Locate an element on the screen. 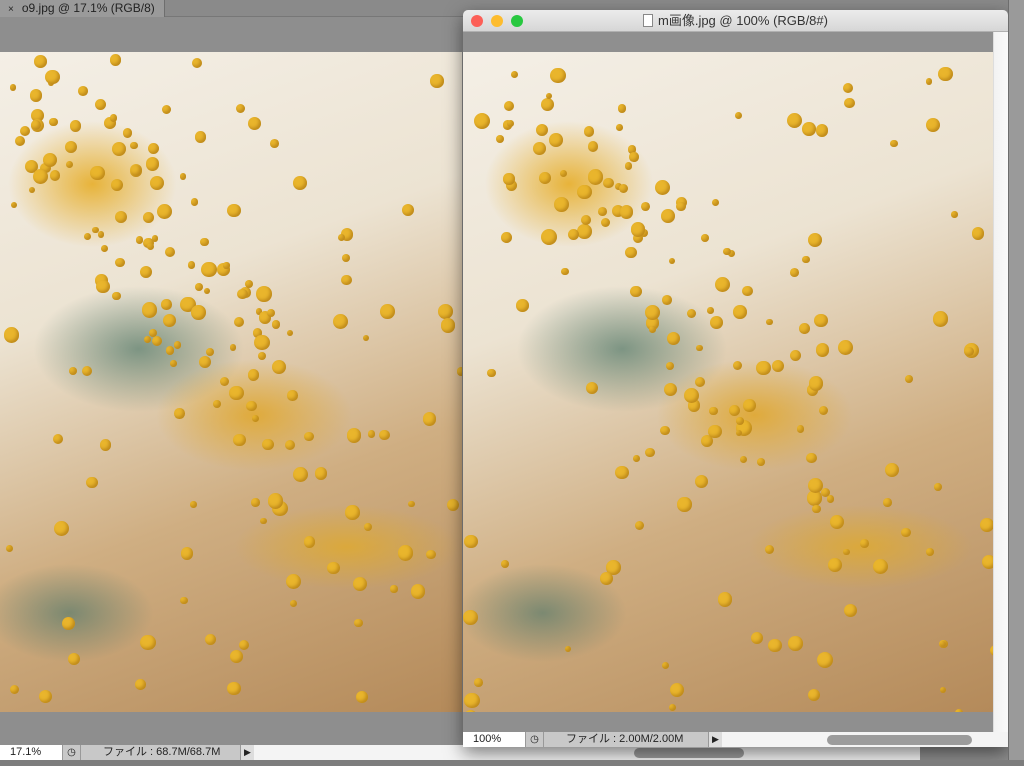 The image size is (1024, 766). minimize-window-button is located at coordinates (497, 21).